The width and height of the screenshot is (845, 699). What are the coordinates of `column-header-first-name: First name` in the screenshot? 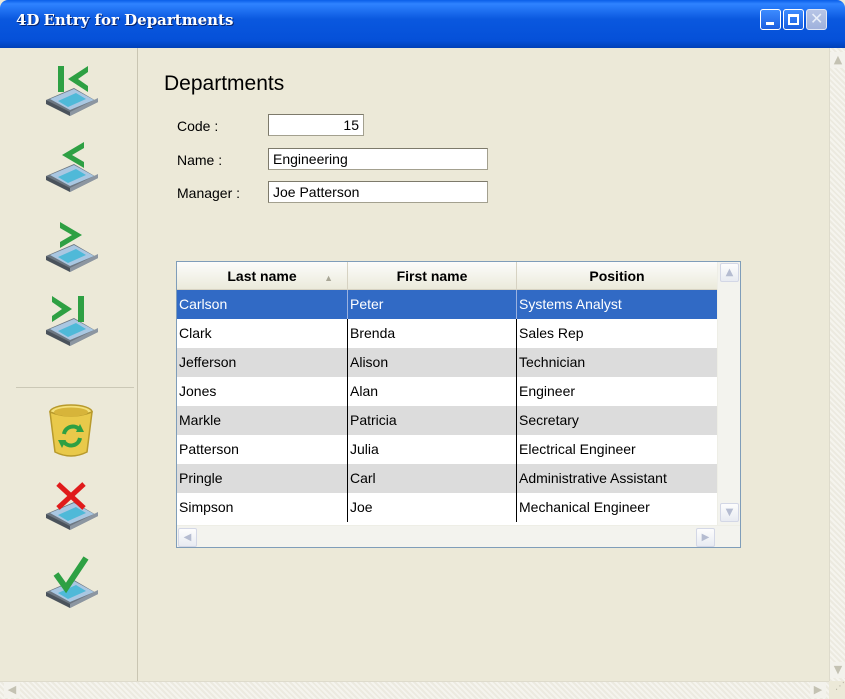 It's located at (432, 276).